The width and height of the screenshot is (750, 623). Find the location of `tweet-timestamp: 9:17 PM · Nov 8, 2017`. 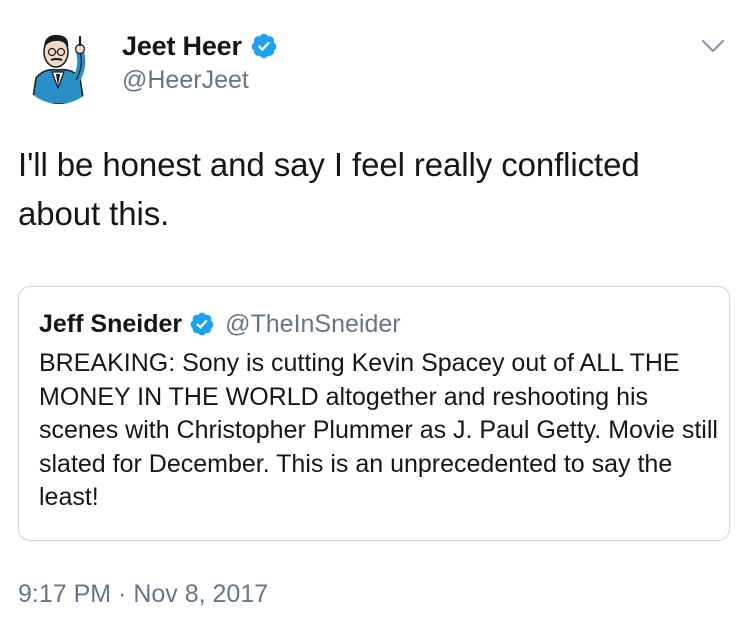

tweet-timestamp: 9:17 PM · Nov 8, 2017 is located at coordinates (143, 594).